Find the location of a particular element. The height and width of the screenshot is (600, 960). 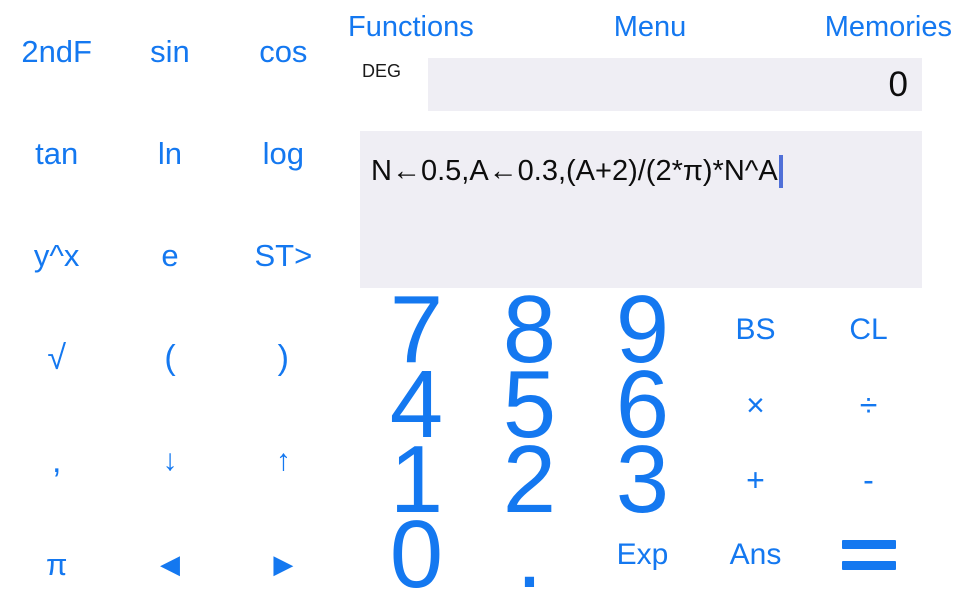

key-answer: Ans is located at coordinates (755, 554).